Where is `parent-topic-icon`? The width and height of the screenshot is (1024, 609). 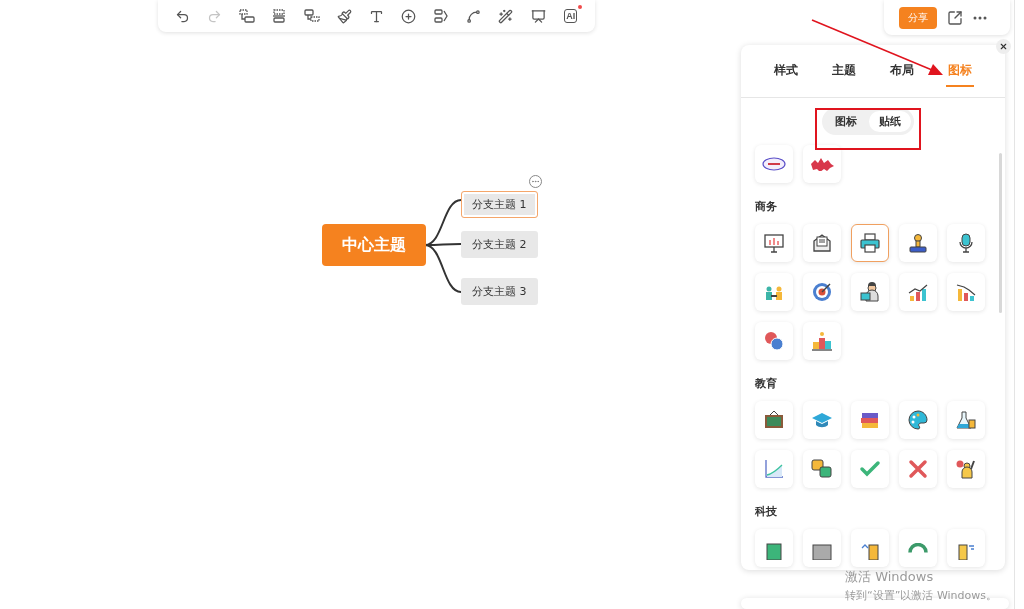
parent-topic-icon is located at coordinates (311, 16).